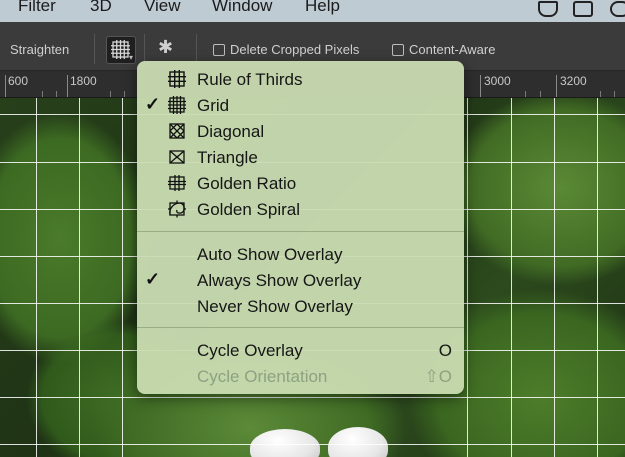 The height and width of the screenshot is (457, 625). I want to click on shield-icon, so click(548, 9).